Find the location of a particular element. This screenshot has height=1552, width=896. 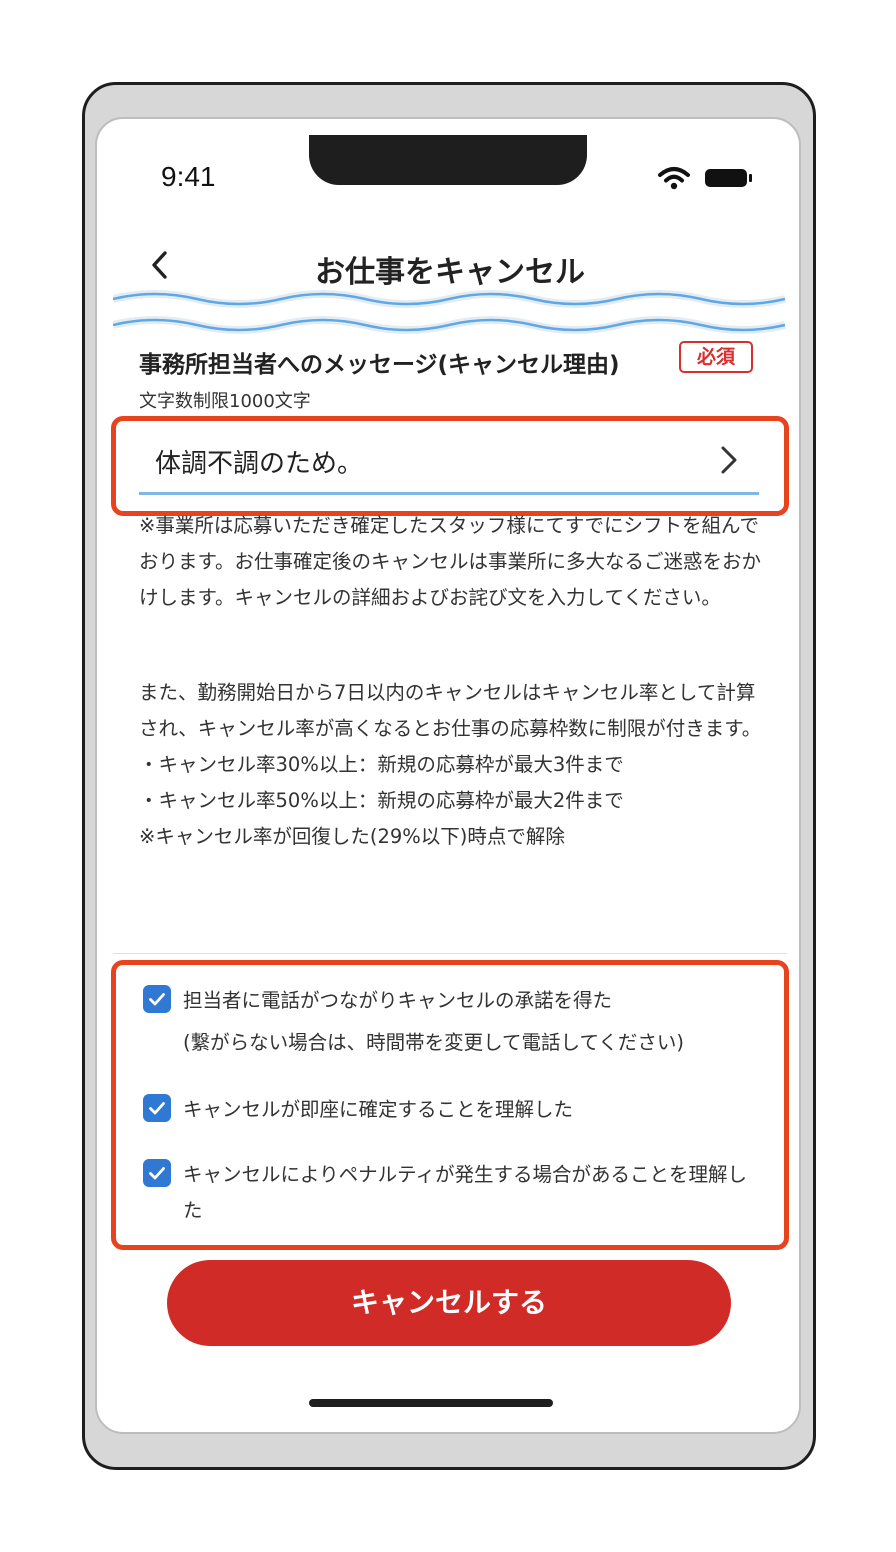

highlight-frame-input is located at coordinates (450, 466).